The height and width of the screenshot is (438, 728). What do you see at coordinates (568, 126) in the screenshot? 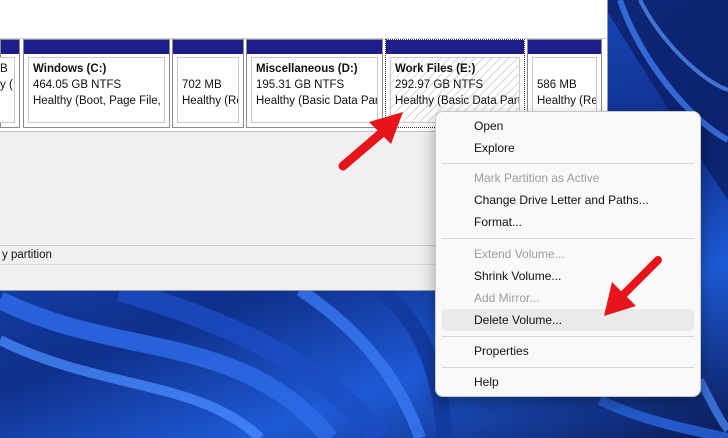
I see `menu-item-open: Open` at bounding box center [568, 126].